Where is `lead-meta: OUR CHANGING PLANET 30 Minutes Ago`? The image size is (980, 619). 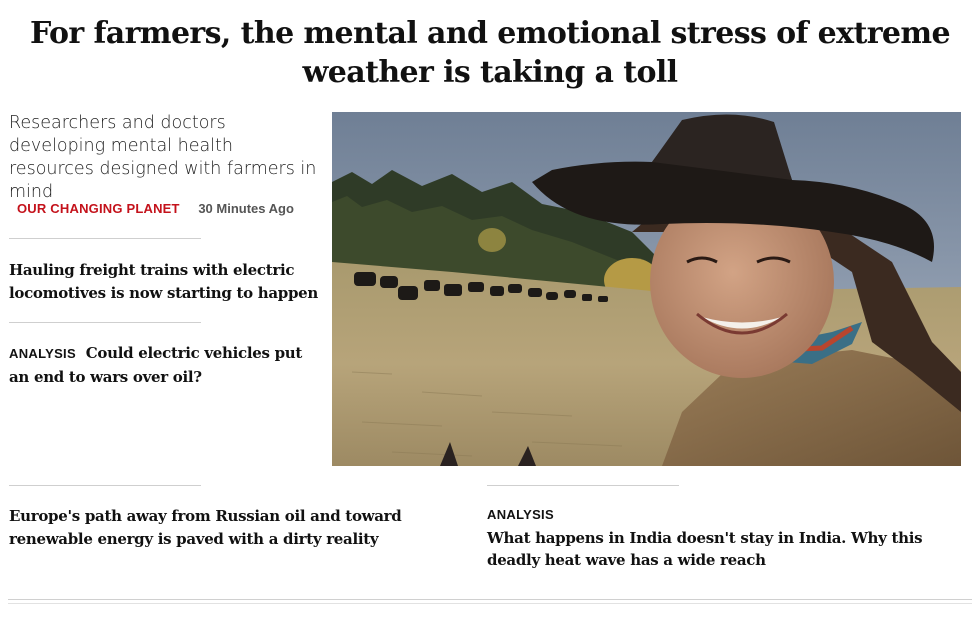
lead-meta: OUR CHANGING PLANET 30 Minutes Ago is located at coordinates (167, 209).